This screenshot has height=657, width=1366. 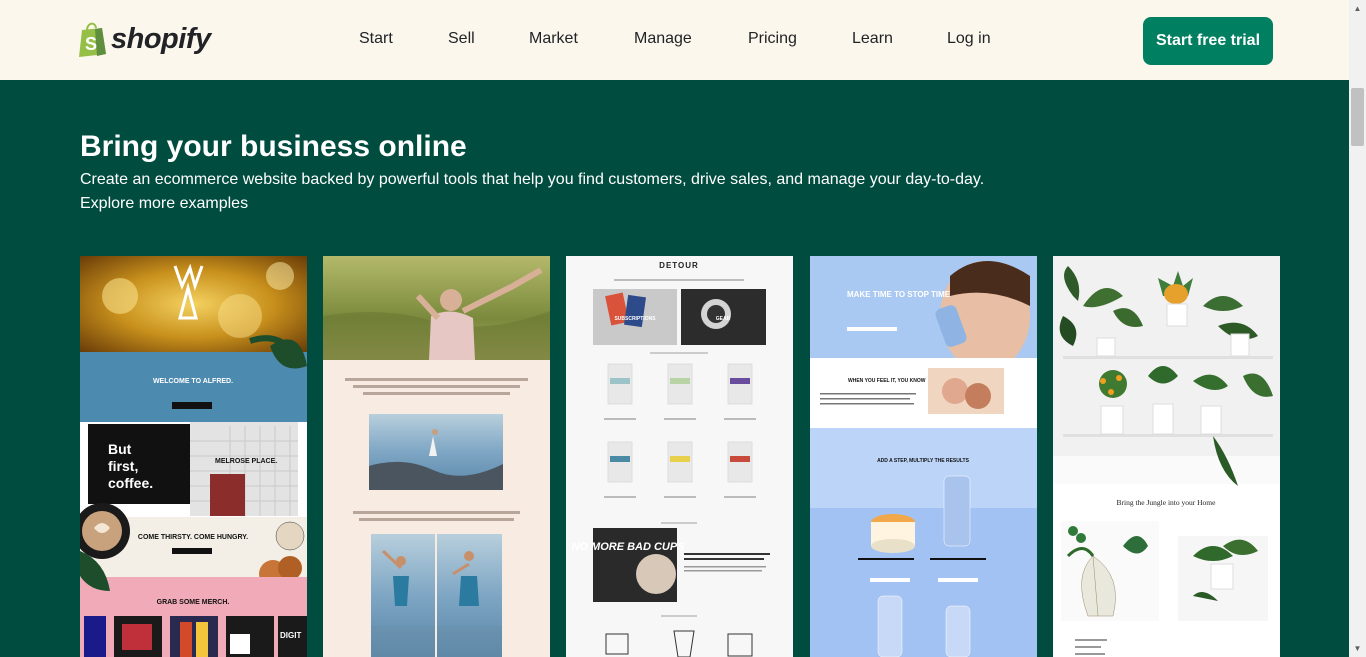 What do you see at coordinates (193, 537) in the screenshot?
I see `alfred-thirsty-text: COME THIRSTY. COME HUNGRY.` at bounding box center [193, 537].